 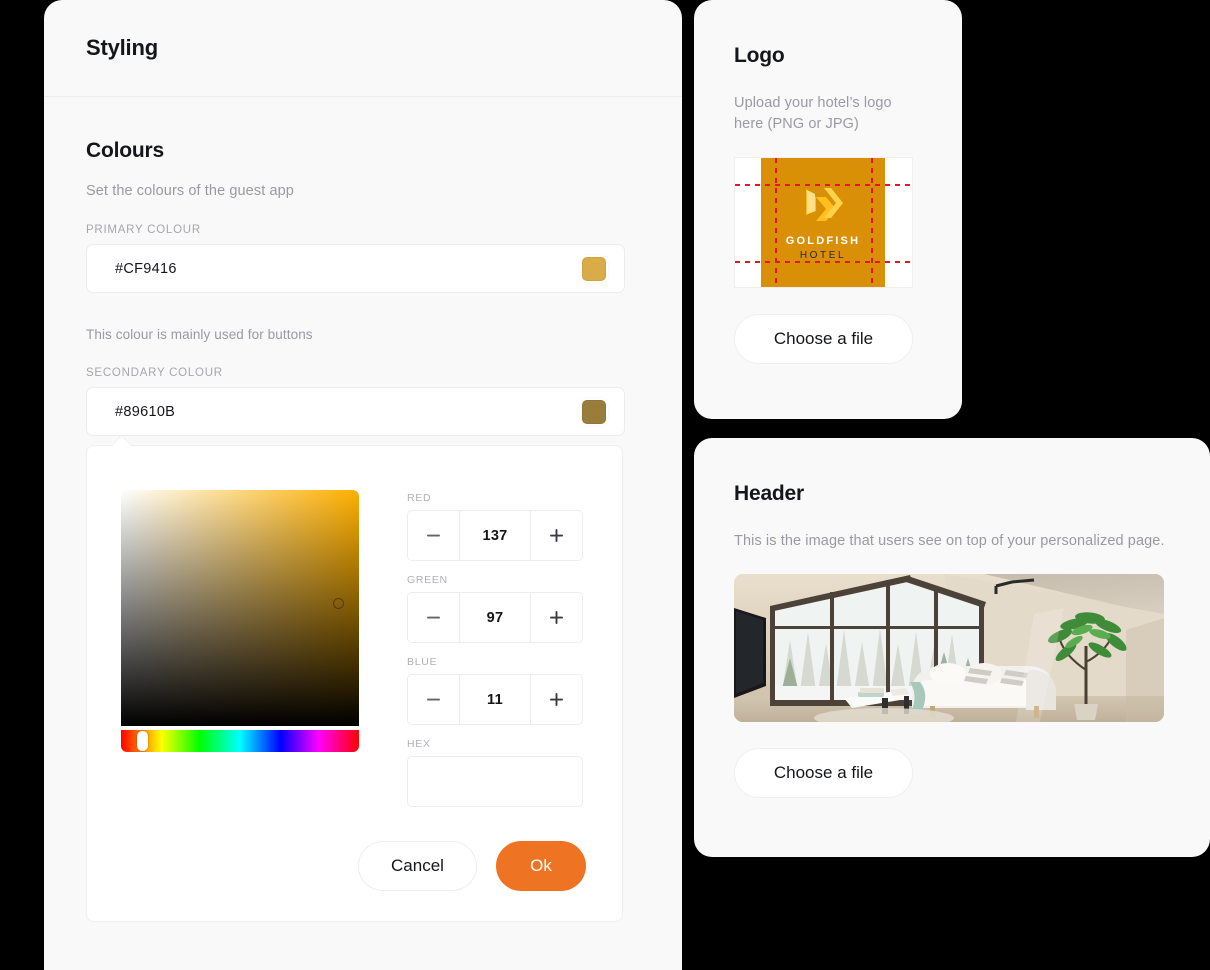 I want to click on green-stepper: 97, so click(x=495, y=617).